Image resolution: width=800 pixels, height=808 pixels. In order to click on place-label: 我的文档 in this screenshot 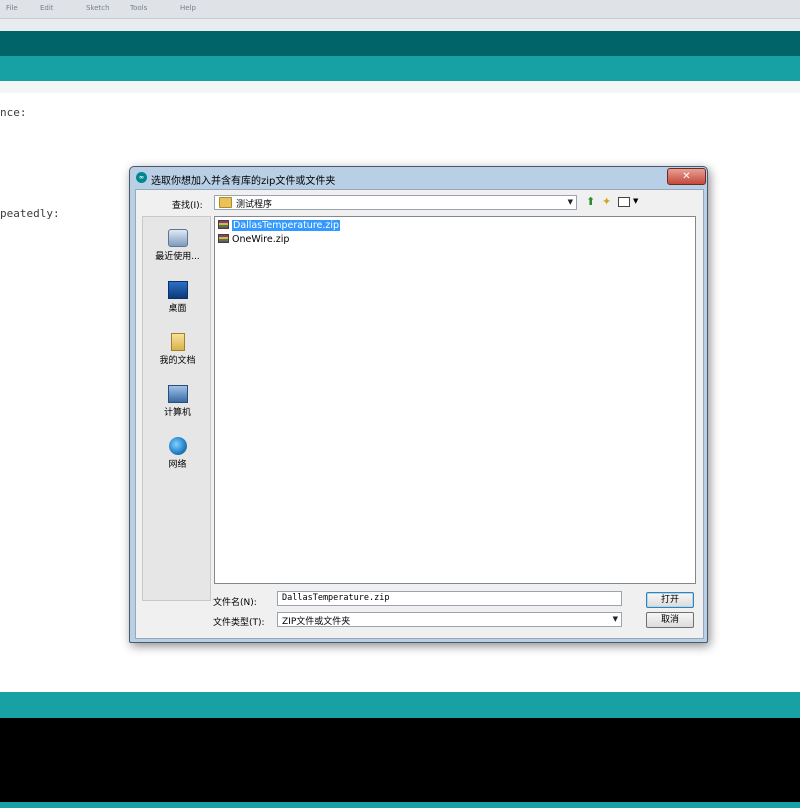, I will do `click(177, 361)`.